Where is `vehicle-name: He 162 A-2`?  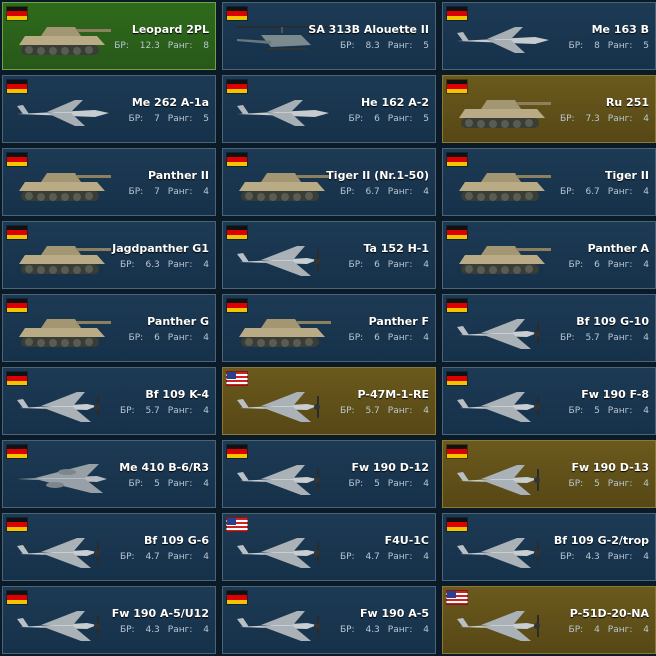
vehicle-name: He 162 A-2 is located at coordinates (394, 102).